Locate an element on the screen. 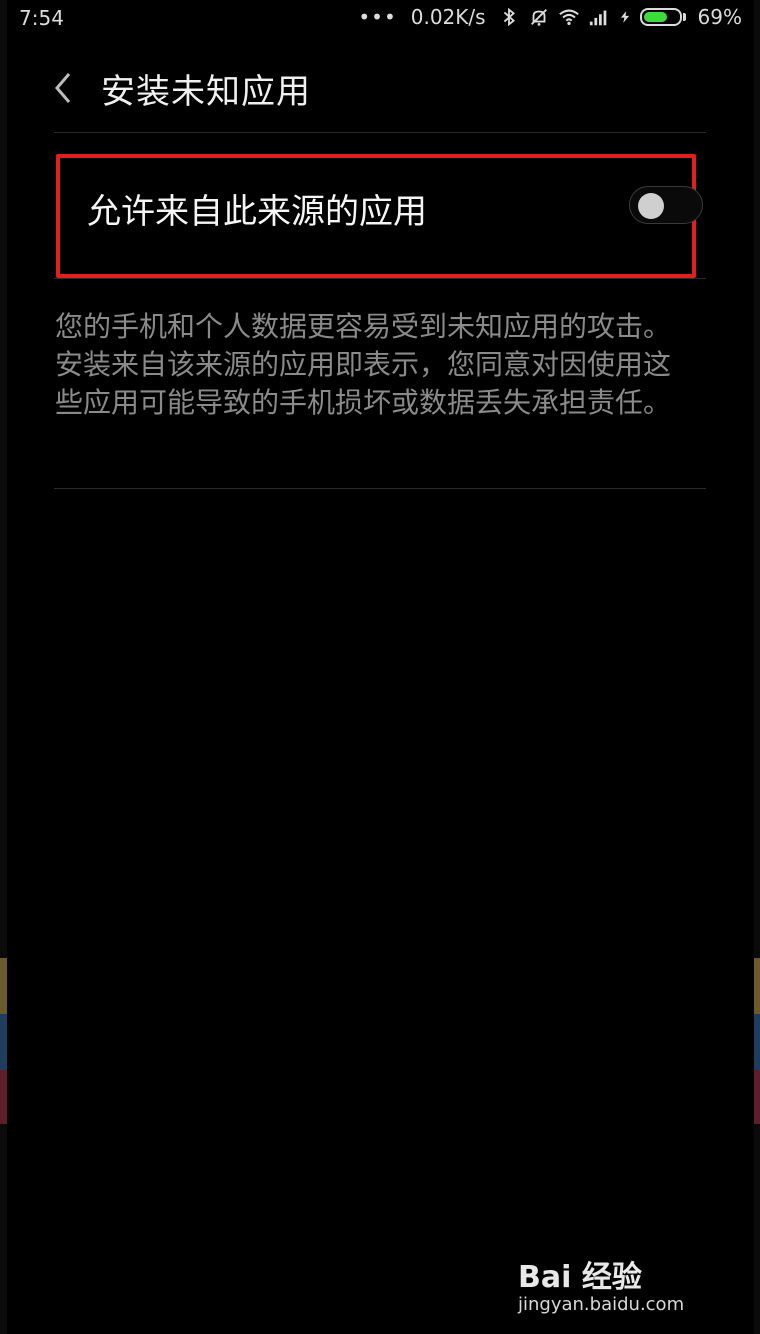 The height and width of the screenshot is (1334, 760). page-title: 安装未知应用 is located at coordinates (206, 92).